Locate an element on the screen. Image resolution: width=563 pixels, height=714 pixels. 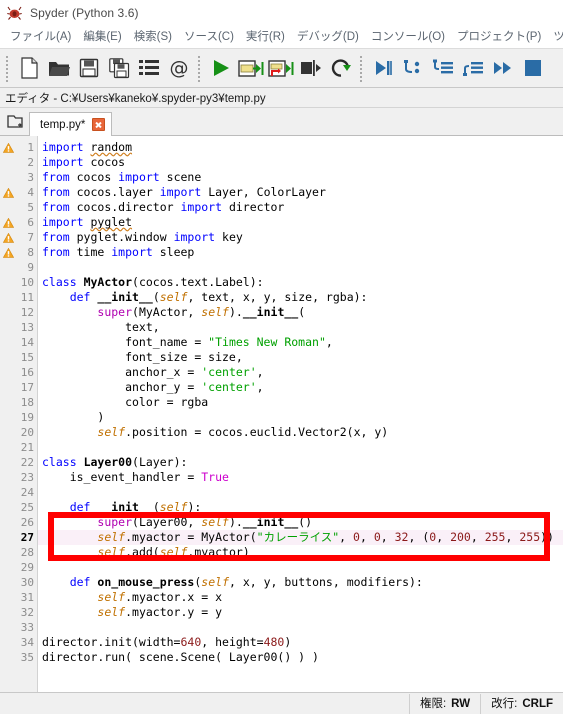
menu-search: 検索(S) is located at coordinates (153, 37).